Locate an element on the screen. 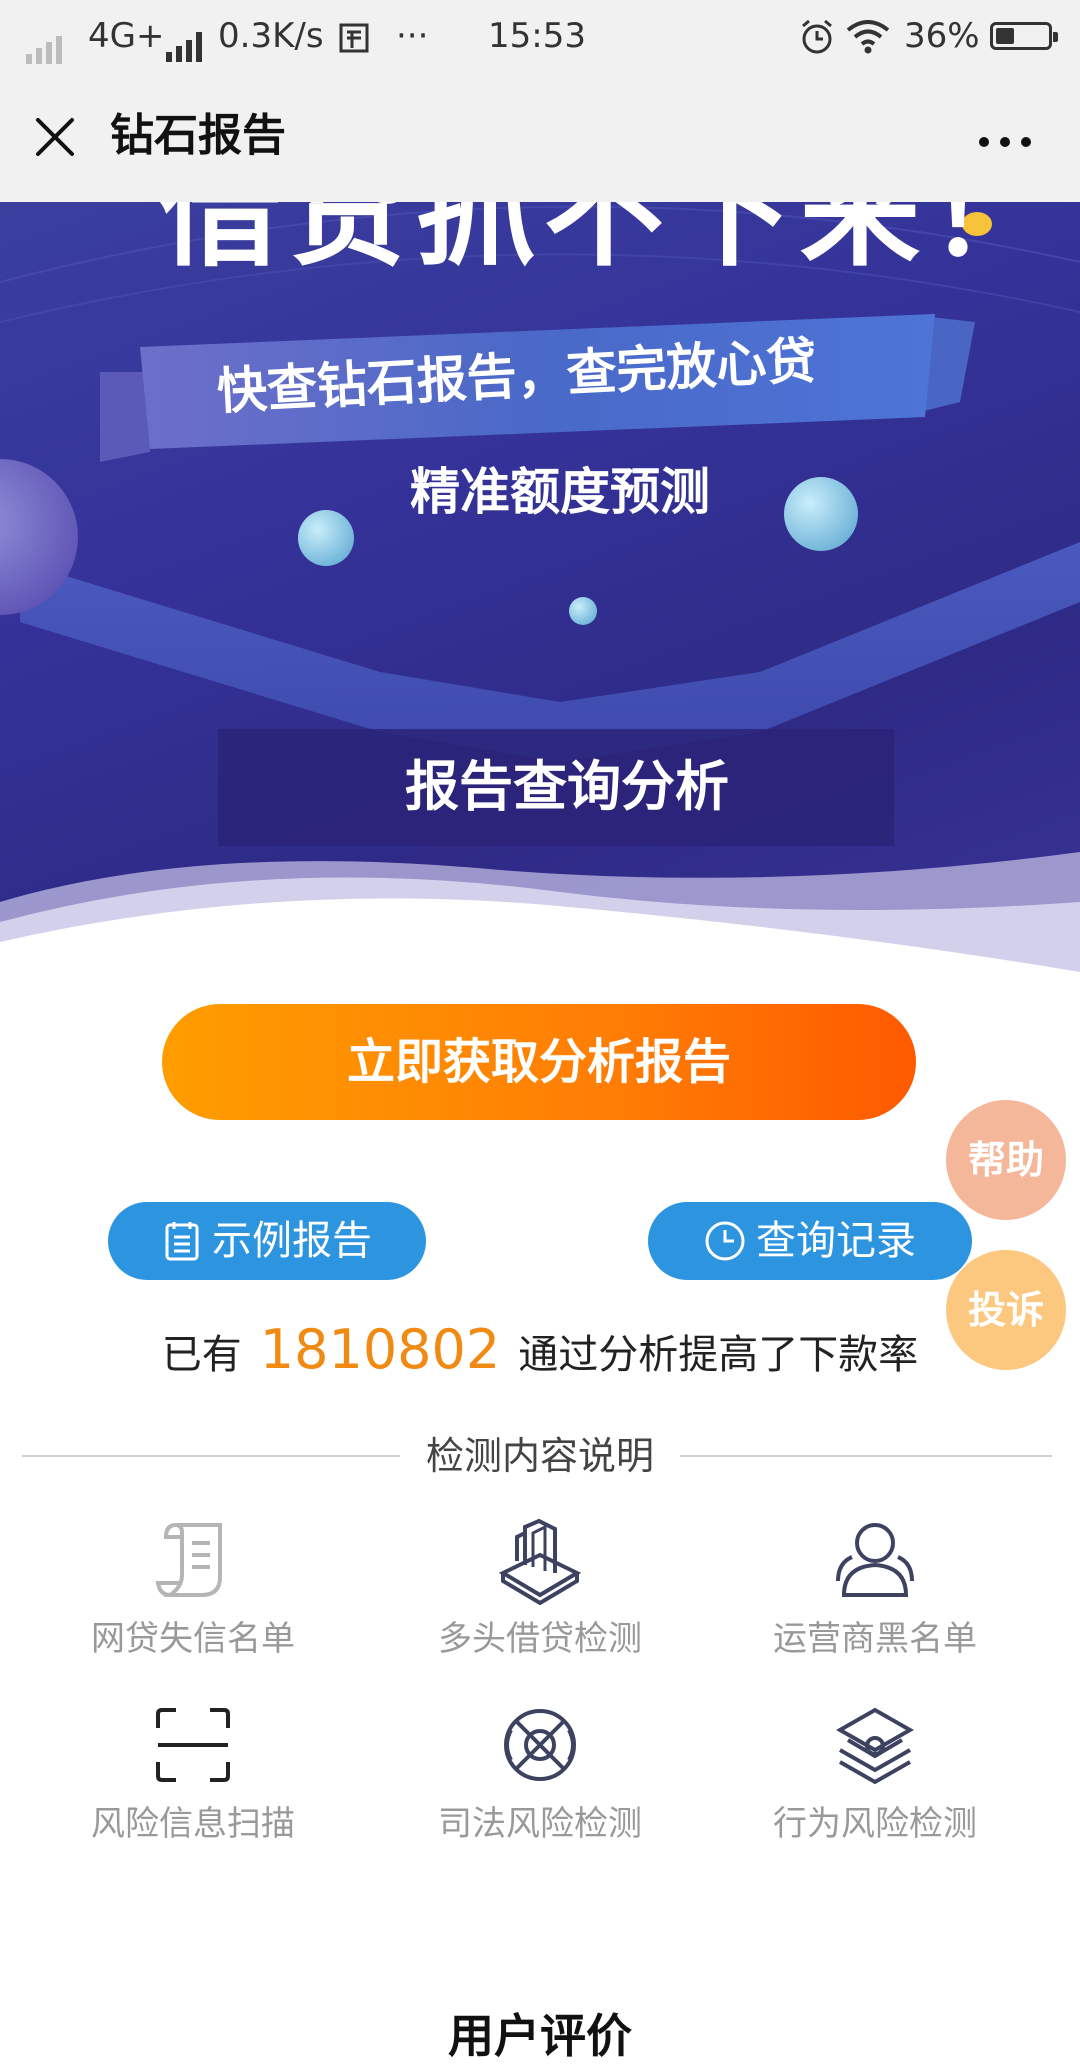  divider-right is located at coordinates (866, 1456).